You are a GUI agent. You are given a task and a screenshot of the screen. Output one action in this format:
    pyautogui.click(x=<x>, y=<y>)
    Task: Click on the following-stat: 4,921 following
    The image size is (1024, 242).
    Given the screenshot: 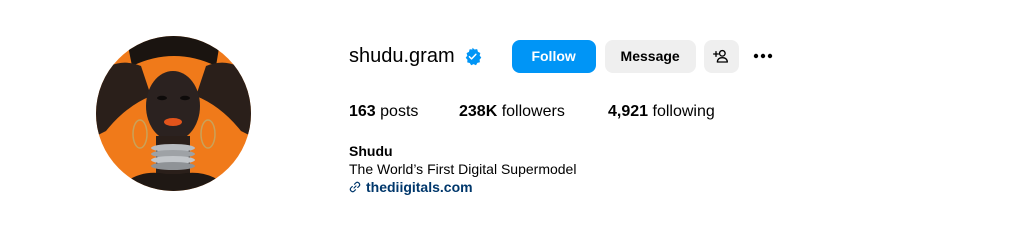 What is the action you would take?
    pyautogui.click(x=661, y=112)
    